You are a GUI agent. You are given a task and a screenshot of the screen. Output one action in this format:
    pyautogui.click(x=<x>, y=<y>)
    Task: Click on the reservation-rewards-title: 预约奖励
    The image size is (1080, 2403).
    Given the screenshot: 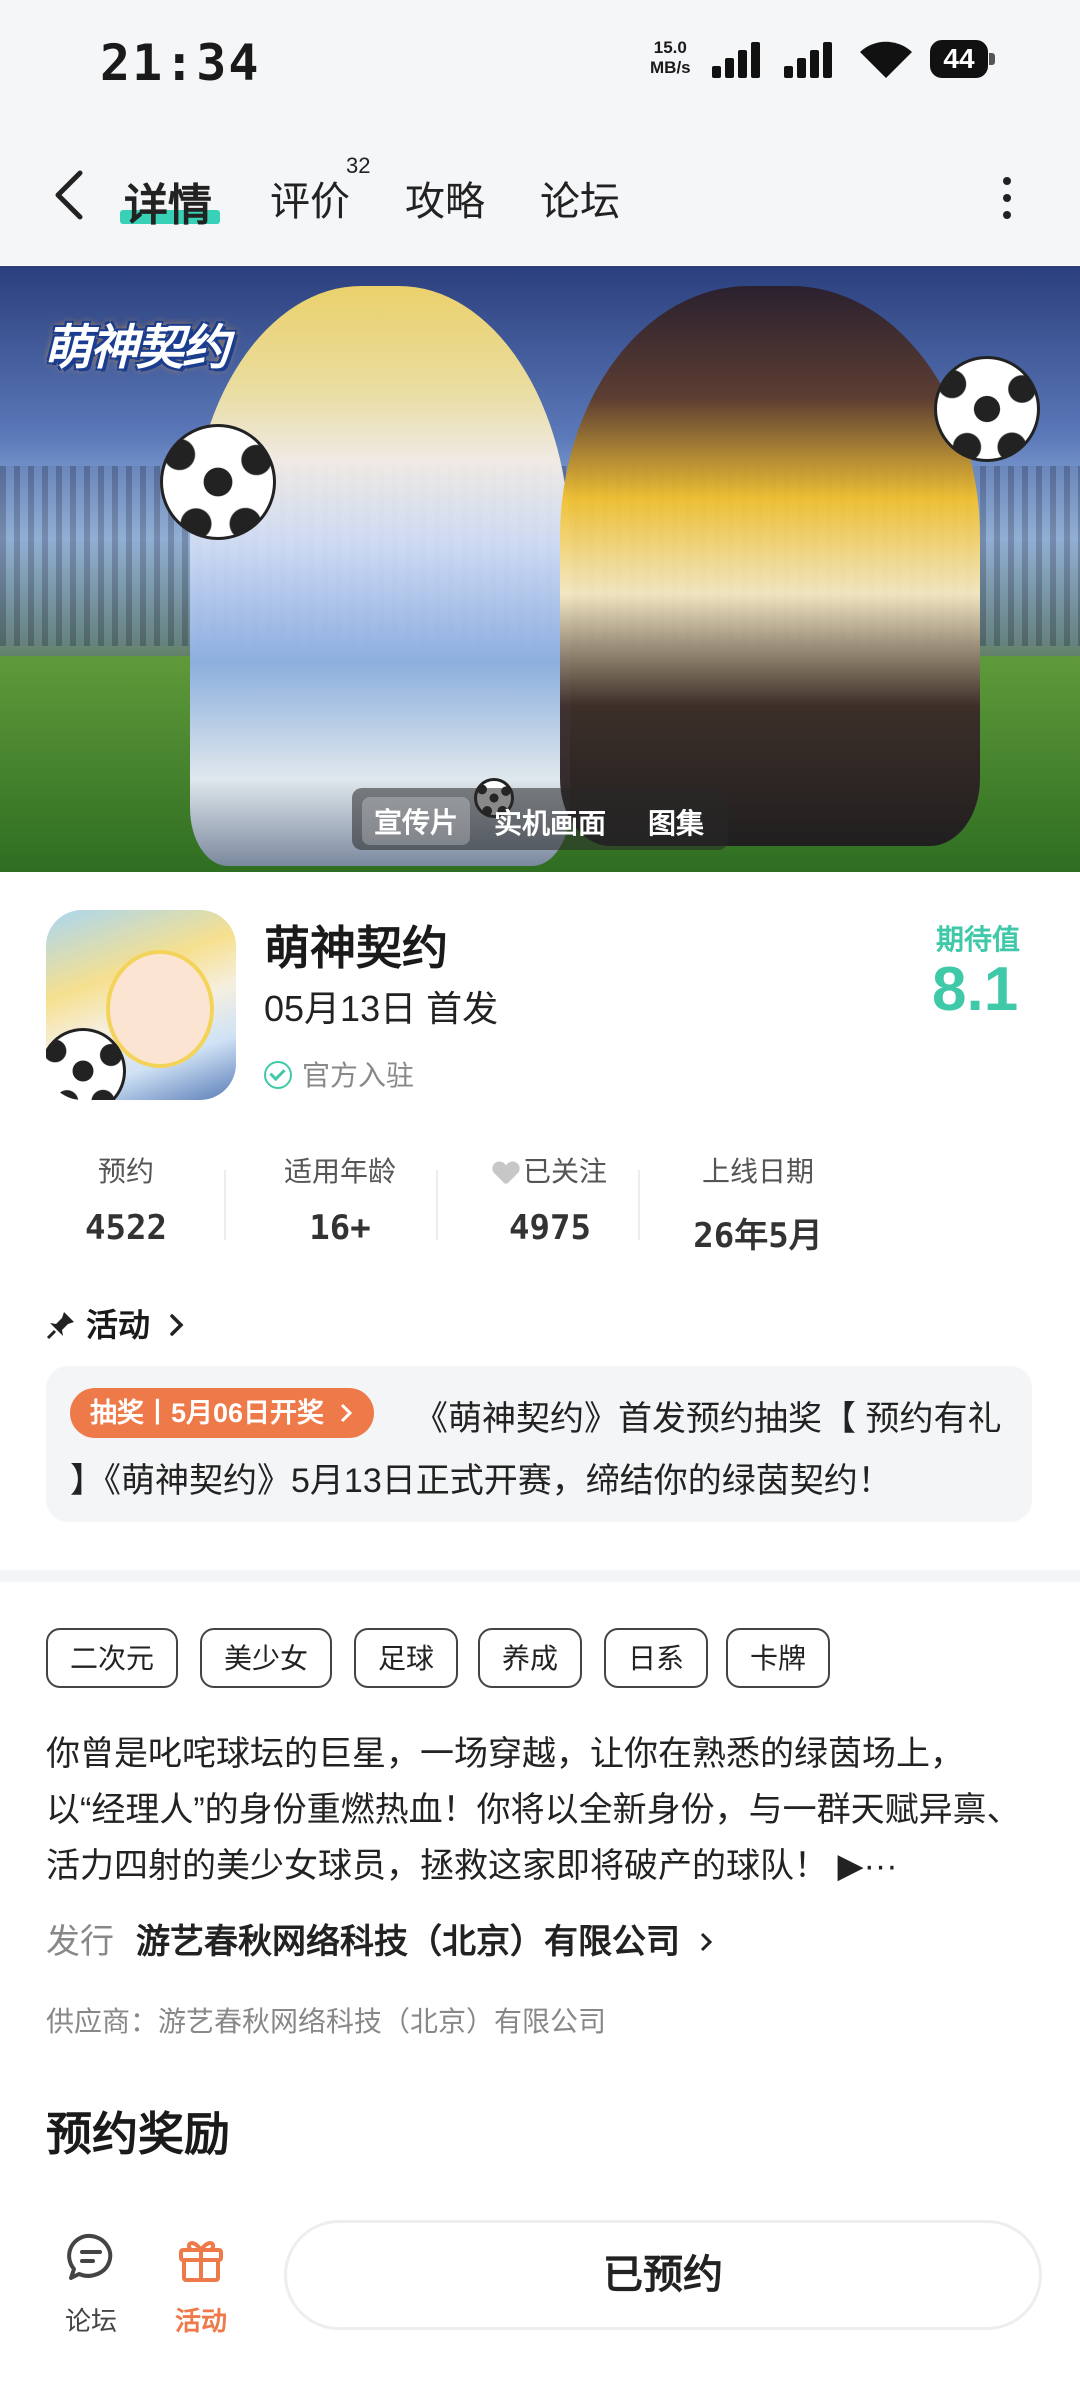 What is the action you would take?
    pyautogui.click(x=138, y=2134)
    